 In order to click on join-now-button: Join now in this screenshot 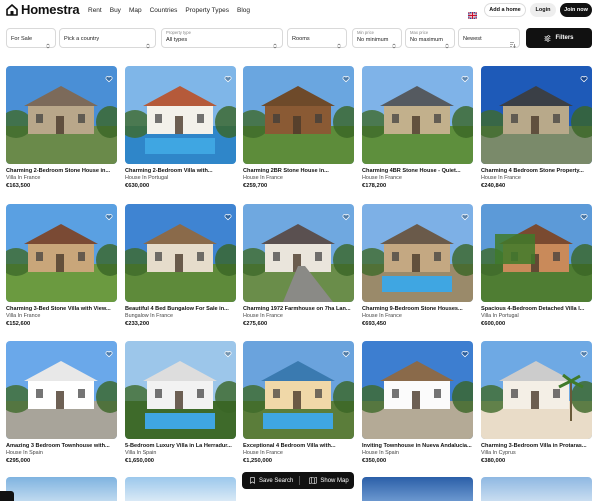, I will do `click(576, 10)`.